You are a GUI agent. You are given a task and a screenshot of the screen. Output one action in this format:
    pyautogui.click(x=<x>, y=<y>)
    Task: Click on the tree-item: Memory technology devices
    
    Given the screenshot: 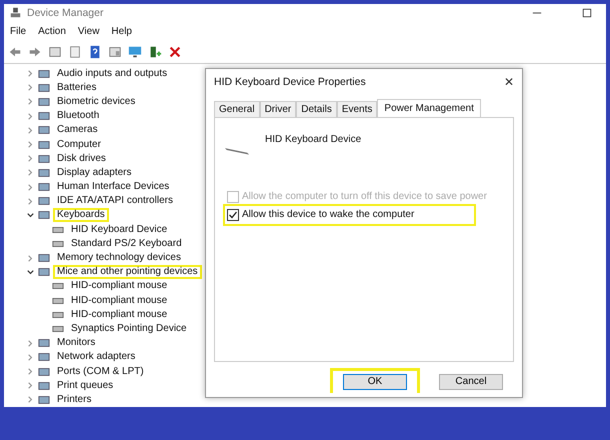 What is the action you would take?
    pyautogui.click(x=119, y=258)
    